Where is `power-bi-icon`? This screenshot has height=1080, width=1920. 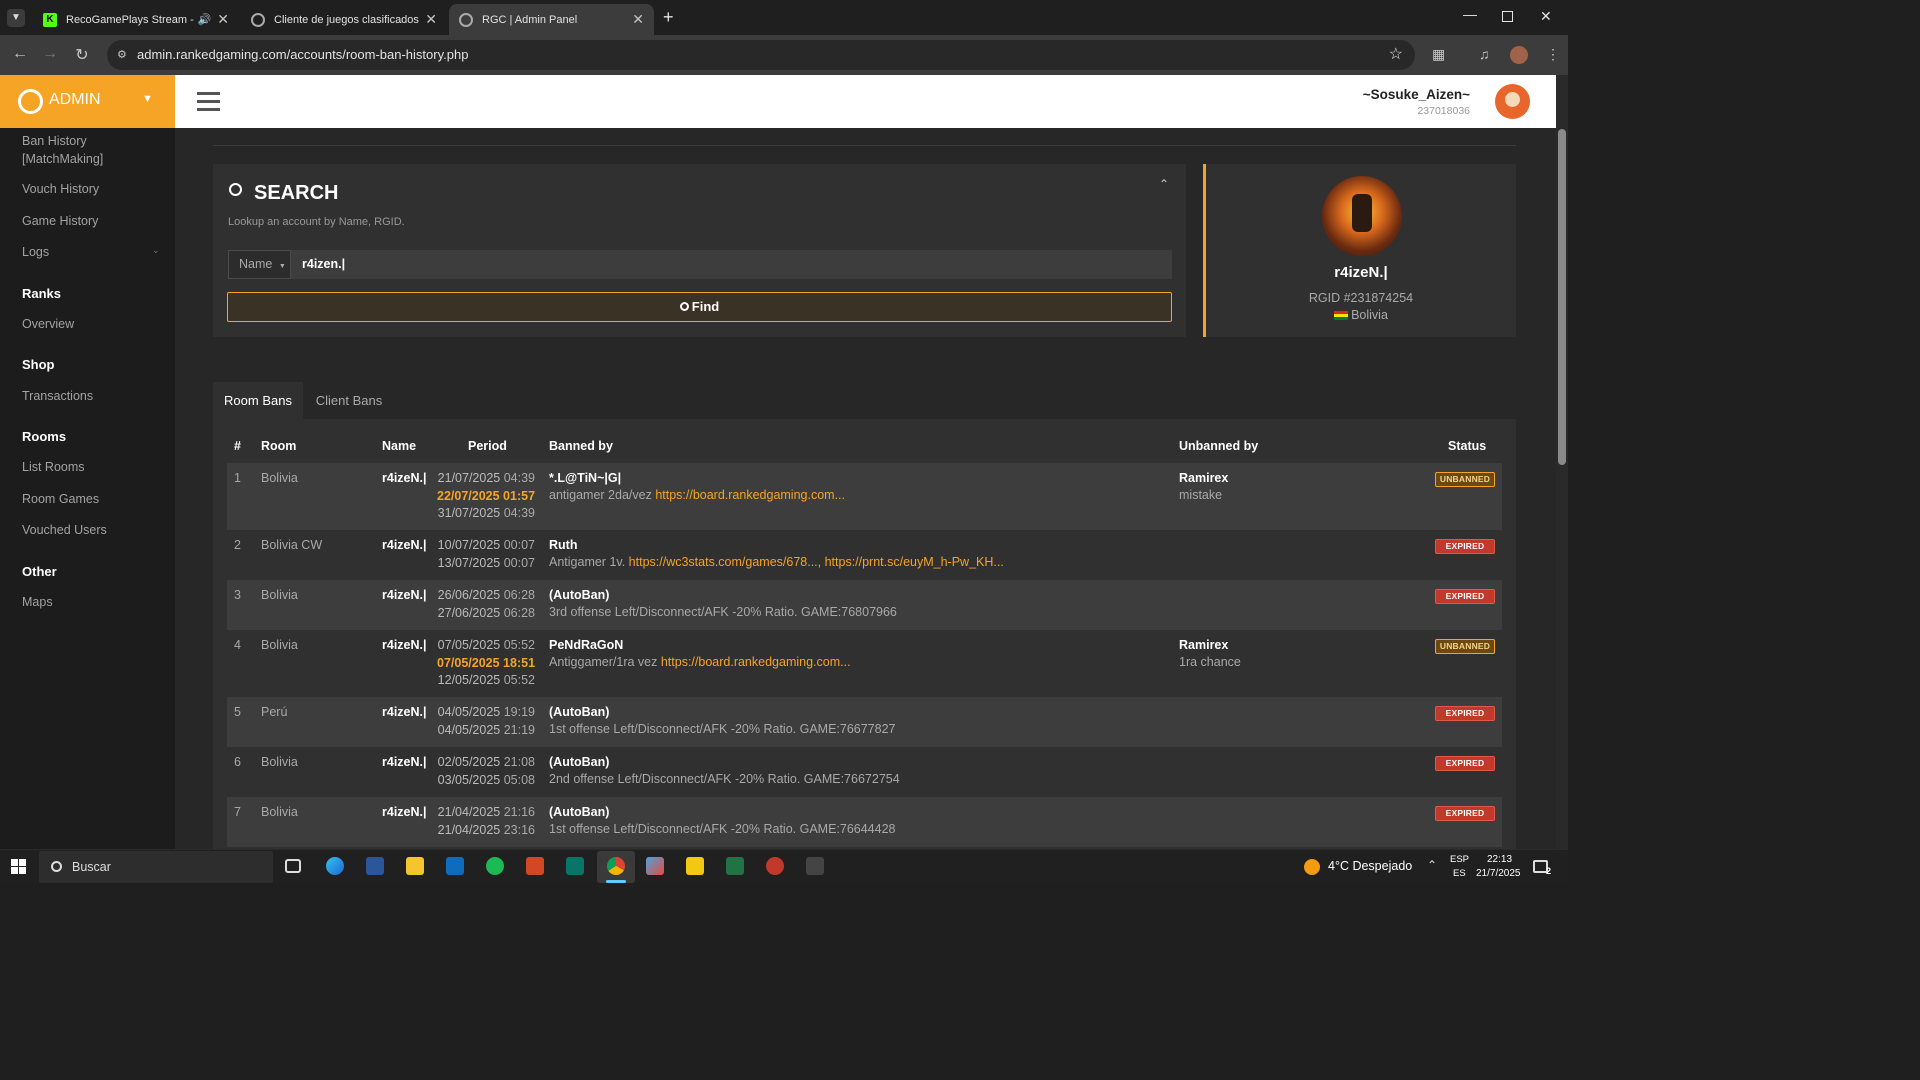 power-bi-icon is located at coordinates (695, 866).